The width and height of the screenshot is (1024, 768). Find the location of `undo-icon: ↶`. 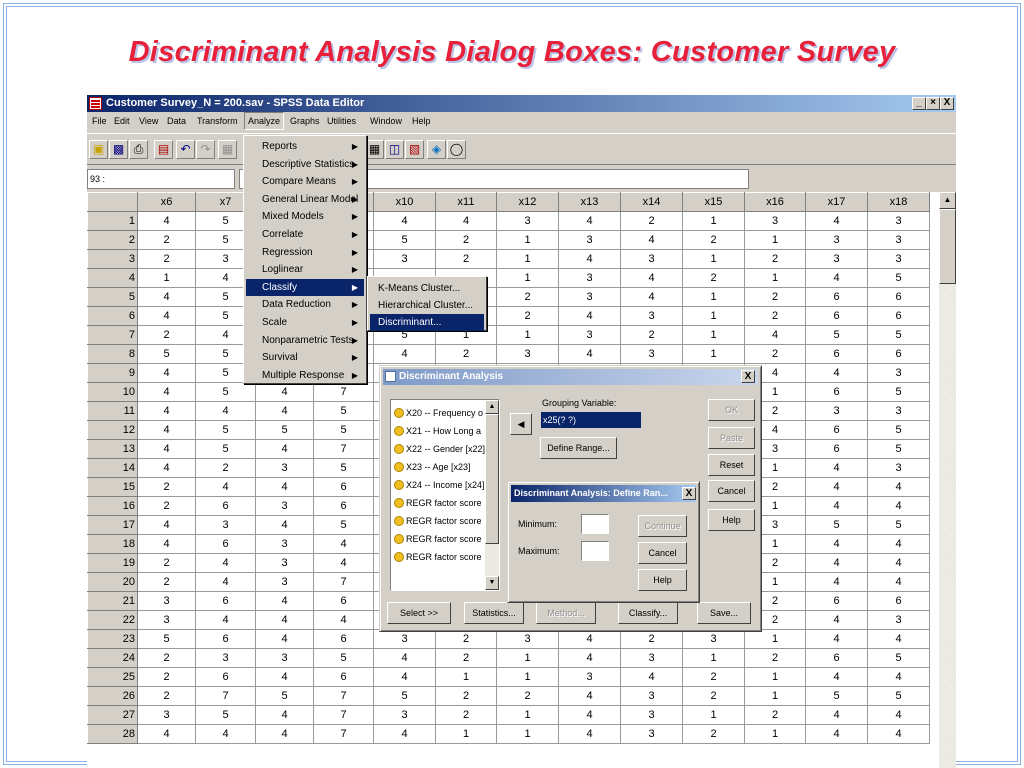

undo-icon: ↶ is located at coordinates (185, 149).